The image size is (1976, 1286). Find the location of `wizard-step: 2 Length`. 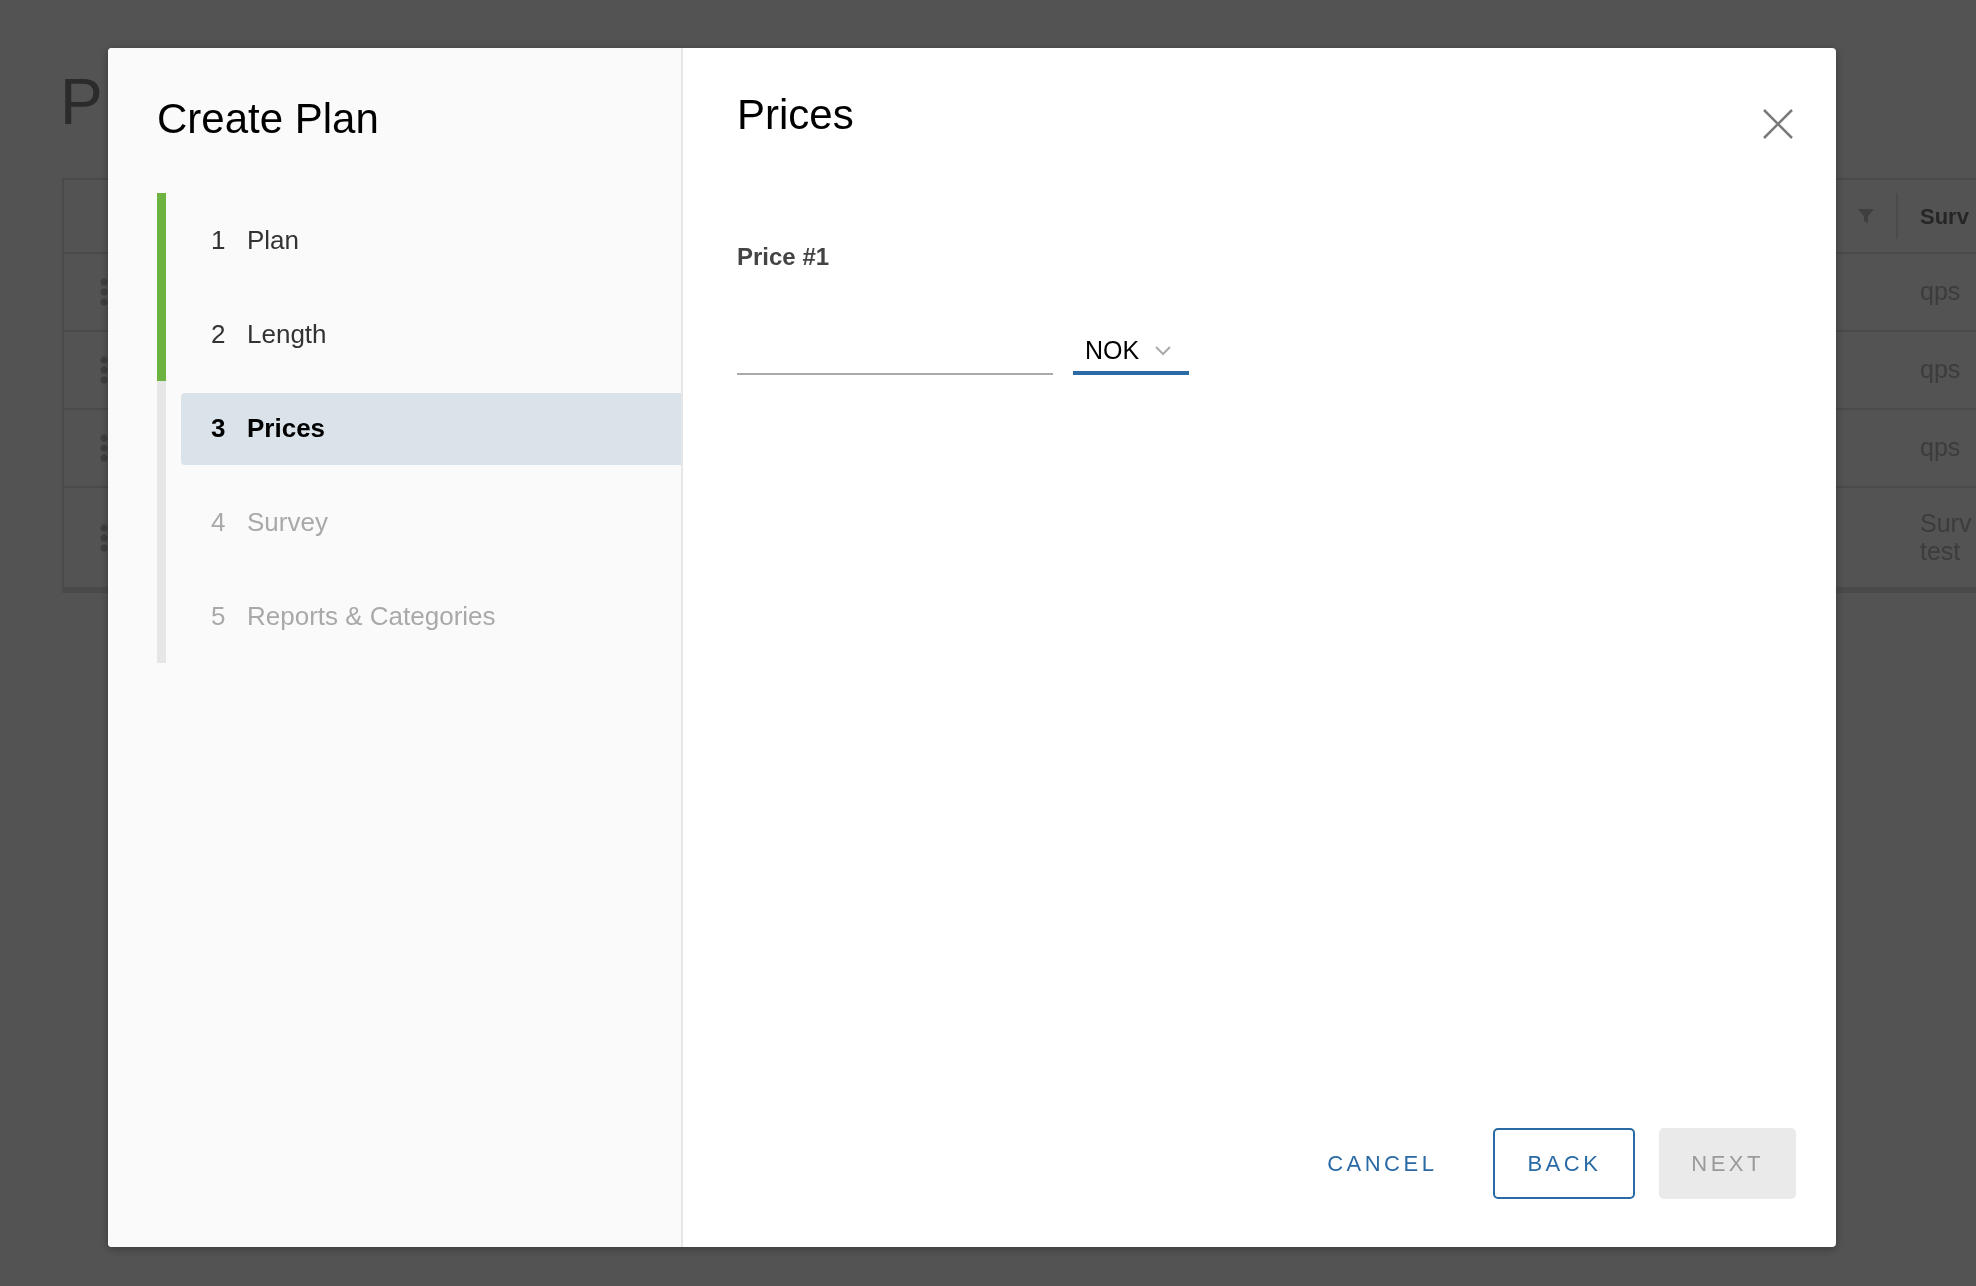

wizard-step: 2 Length is located at coordinates (431, 334).